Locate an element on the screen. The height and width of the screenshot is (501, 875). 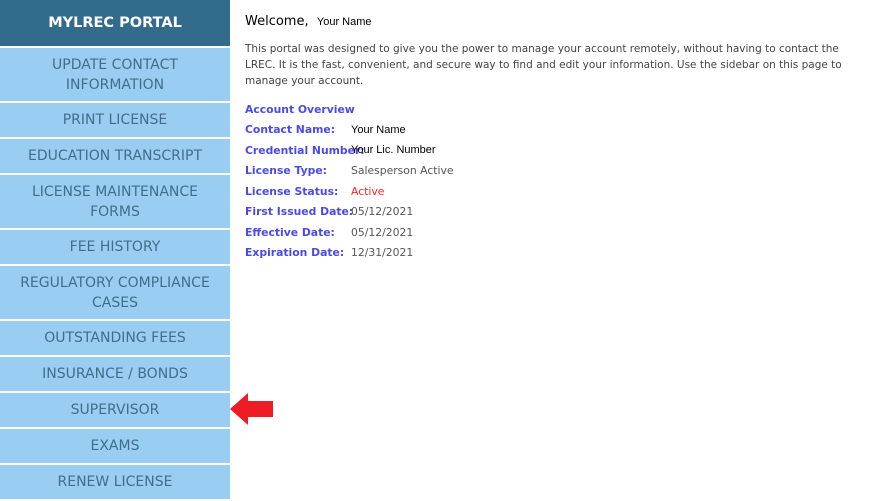
sidebar-item-label: EXAMS is located at coordinates (115, 446).